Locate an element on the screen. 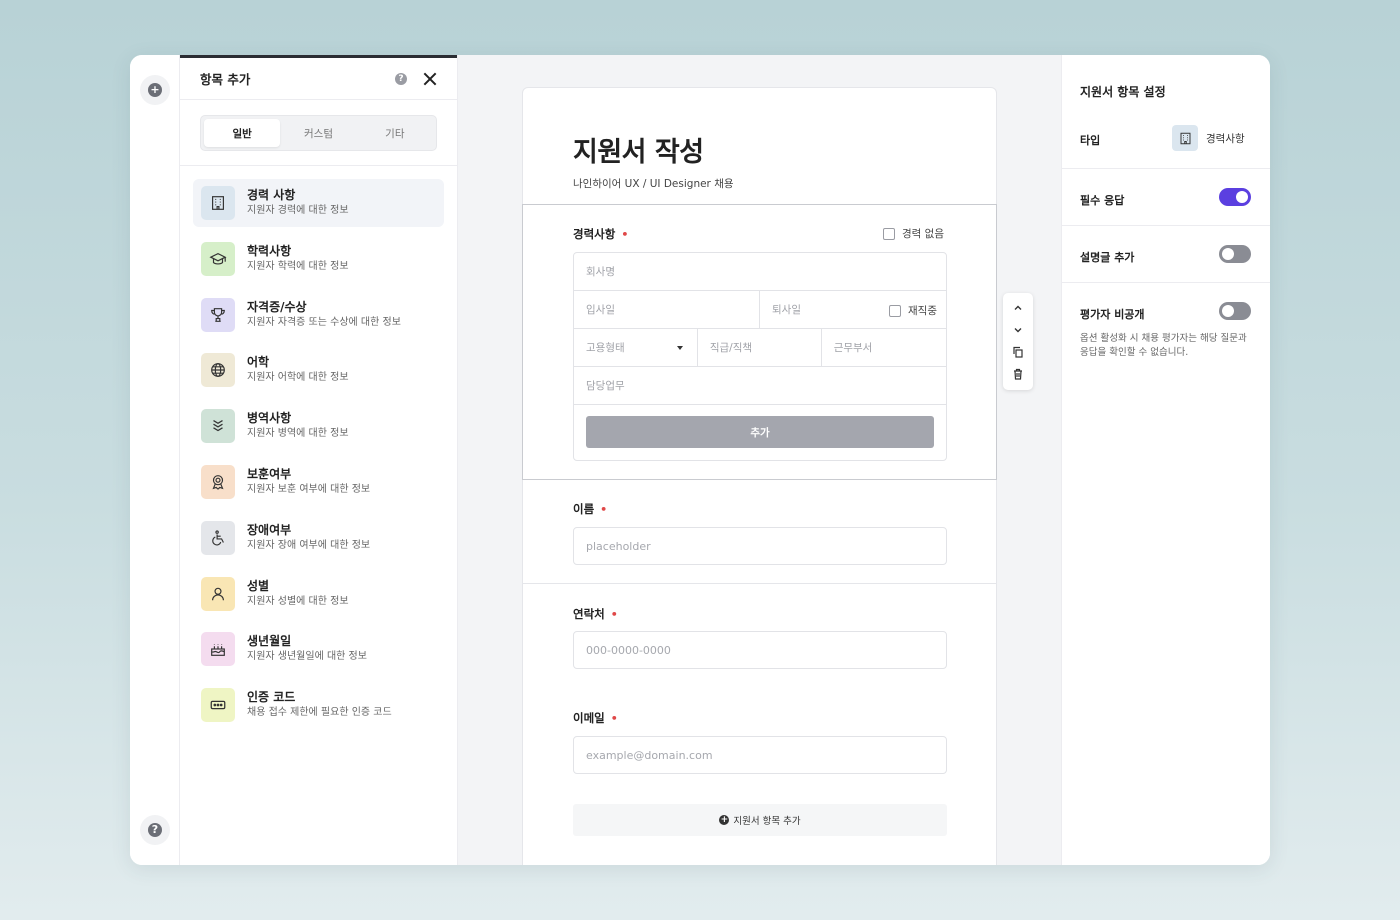  add-form-item-button: + 지원서 항목 추가 is located at coordinates (760, 820).